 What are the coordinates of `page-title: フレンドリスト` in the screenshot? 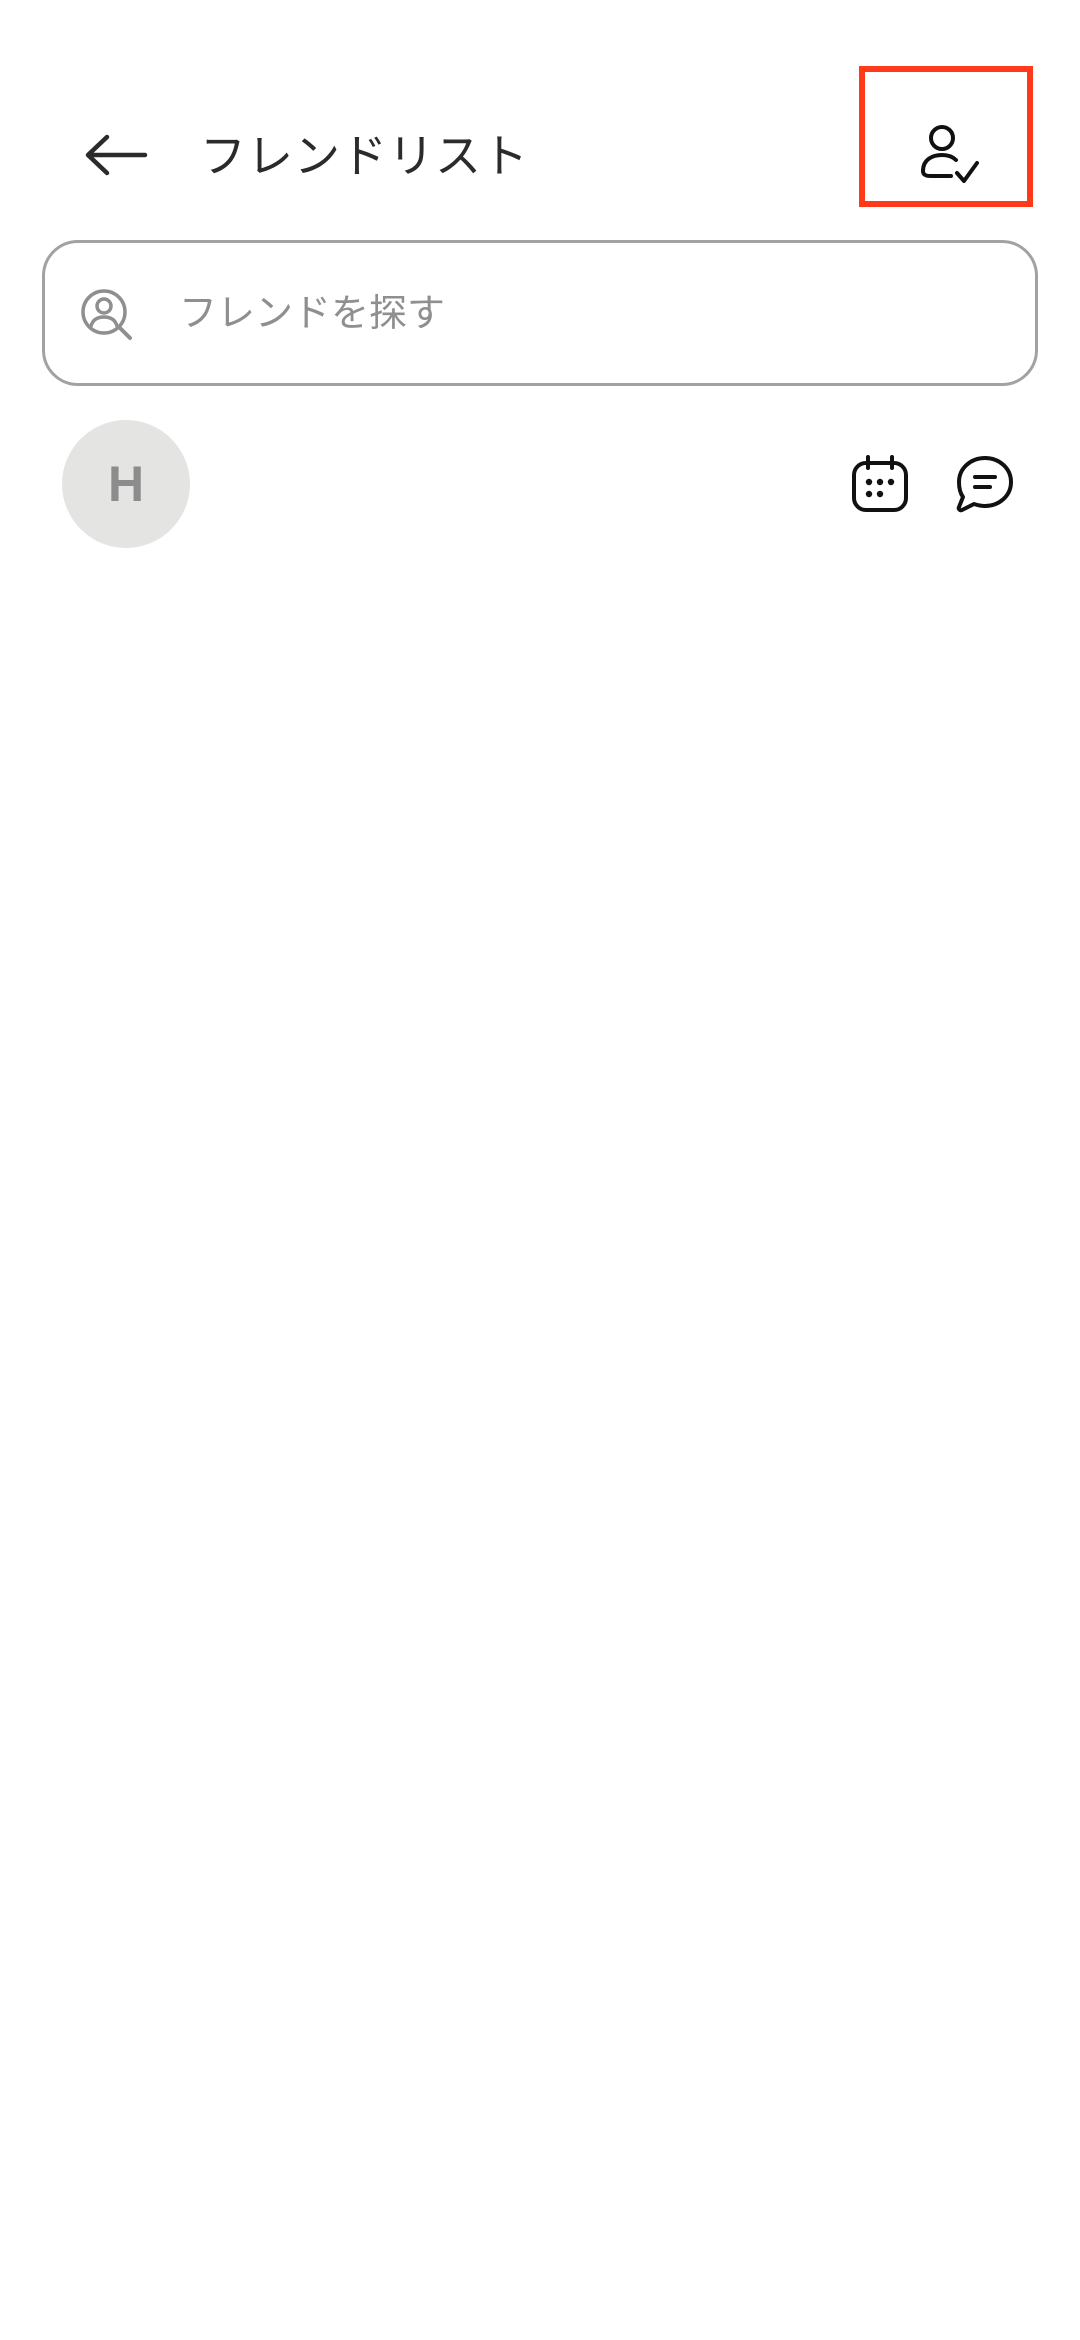 It's located at (364, 156).